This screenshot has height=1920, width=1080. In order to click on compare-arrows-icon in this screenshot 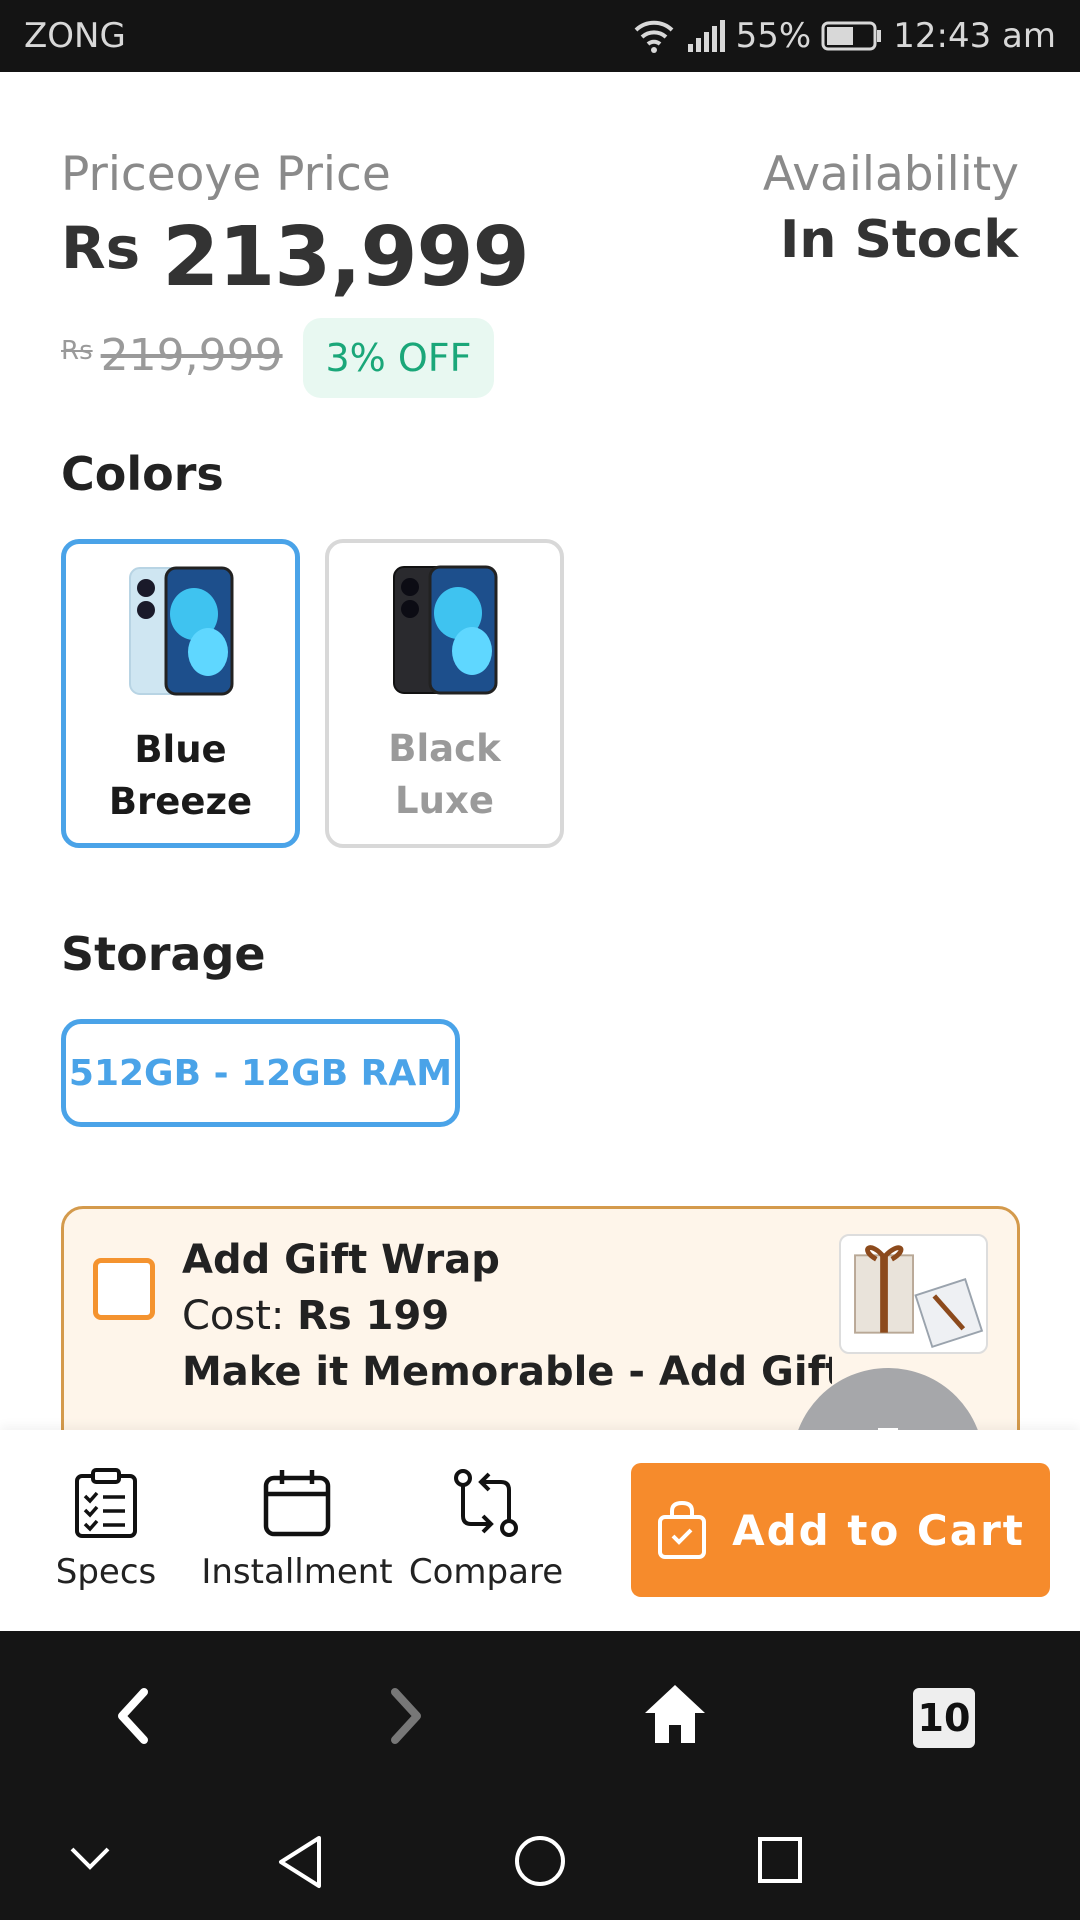, I will do `click(486, 1503)`.